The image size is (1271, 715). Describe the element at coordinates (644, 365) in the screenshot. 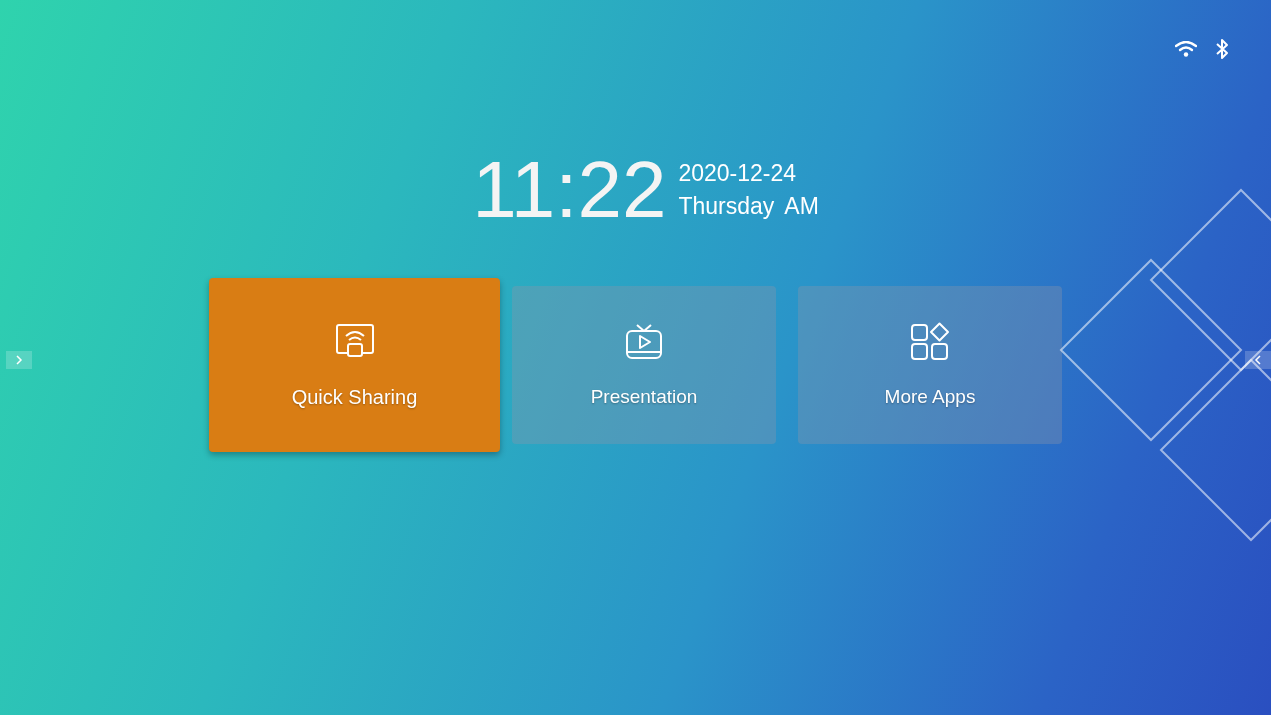

I see `app-tile: Presentation` at that location.